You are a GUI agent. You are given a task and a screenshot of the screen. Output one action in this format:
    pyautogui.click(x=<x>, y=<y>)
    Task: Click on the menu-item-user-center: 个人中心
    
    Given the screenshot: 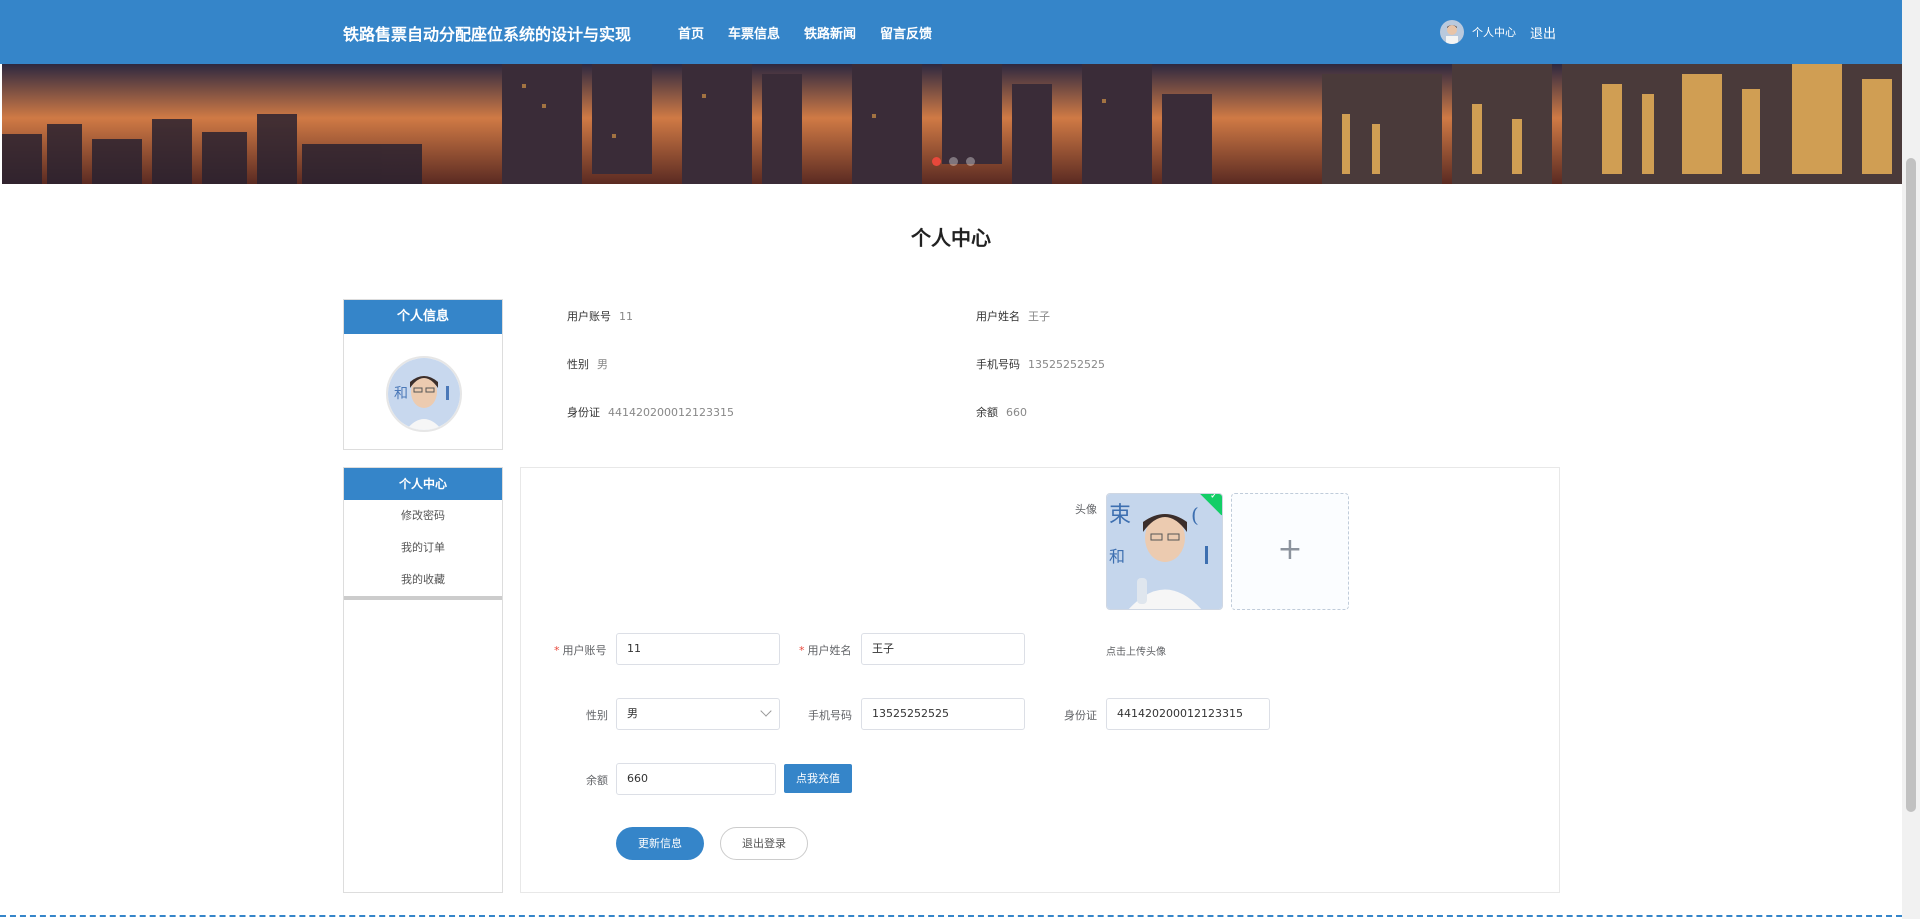 What is the action you would take?
    pyautogui.click(x=423, y=484)
    